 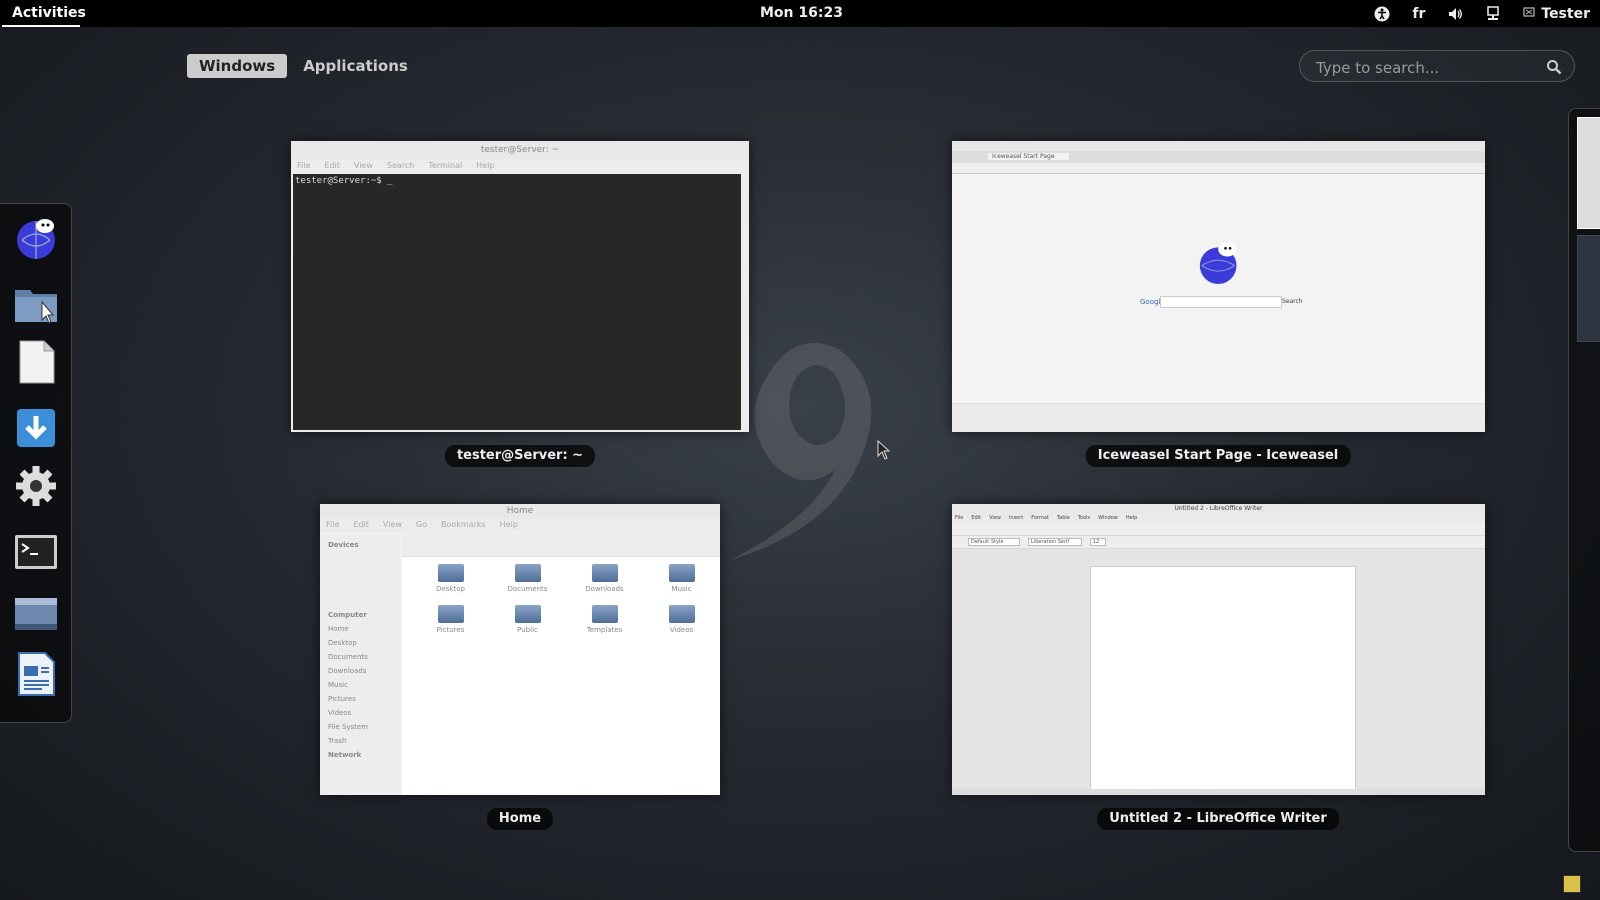 I want to click on clock: Mon 16:23, so click(x=801, y=13).